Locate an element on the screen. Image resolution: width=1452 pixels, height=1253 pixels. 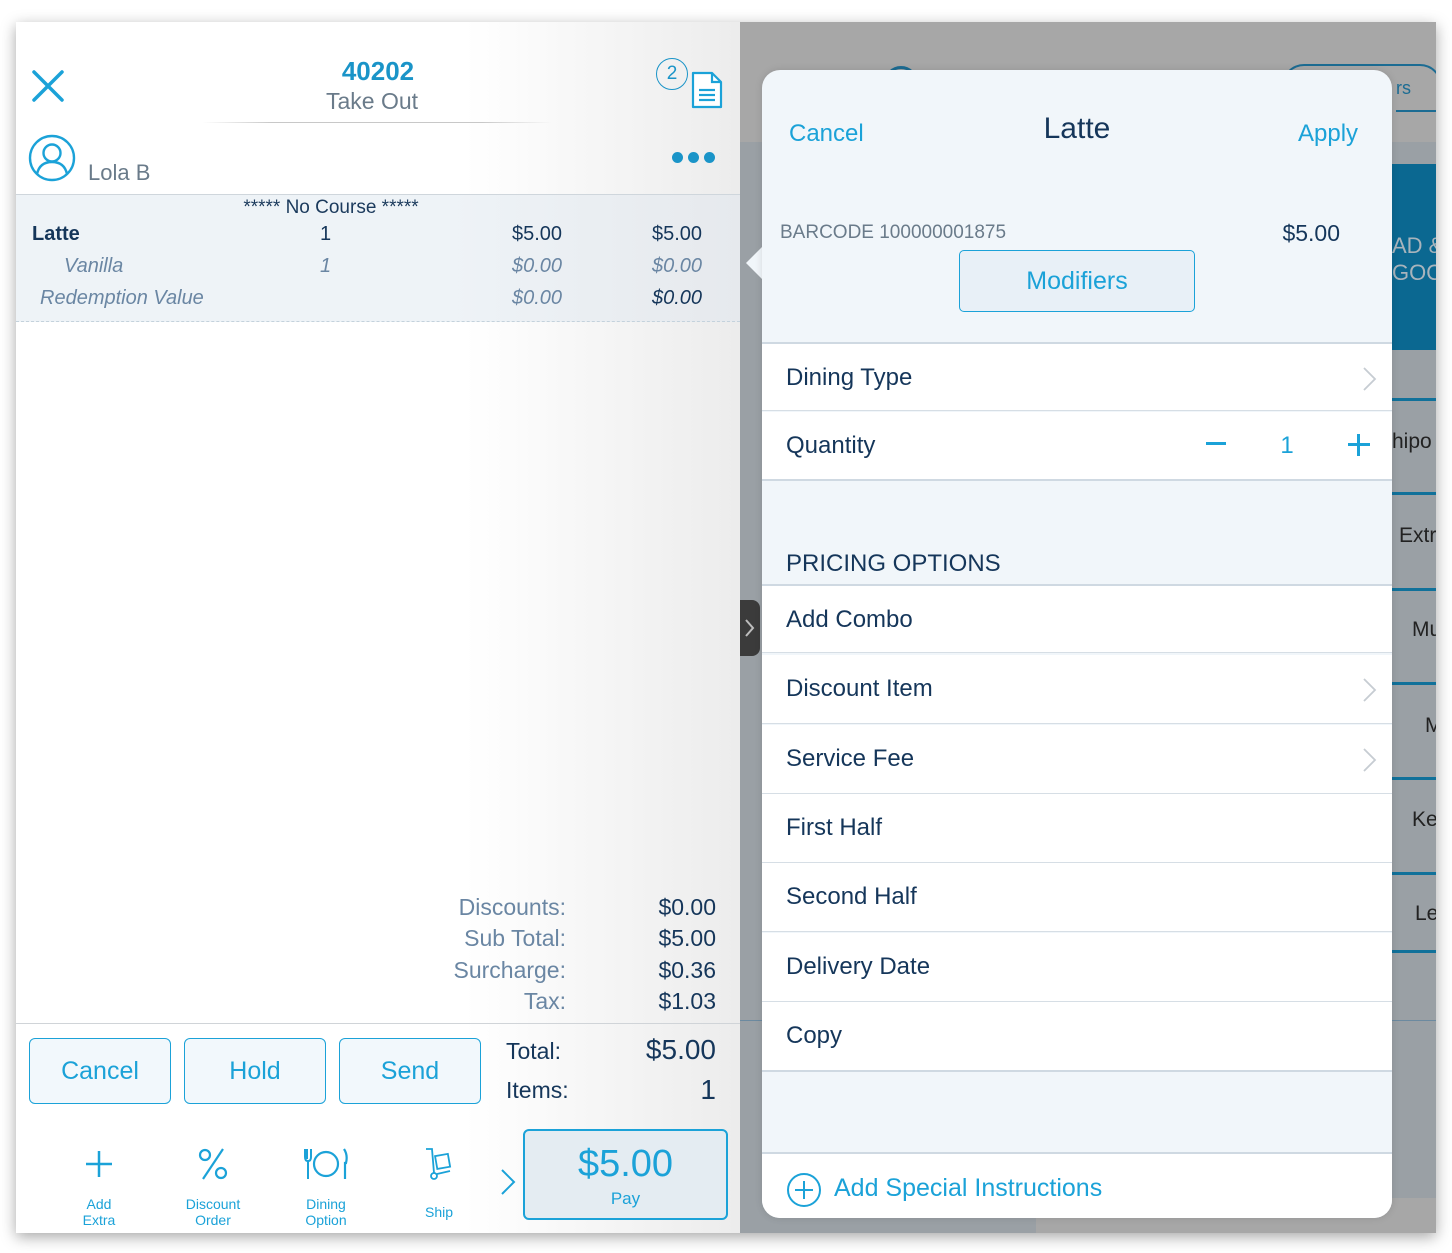
summary-value: $1.03 is located at coordinates (687, 1001).